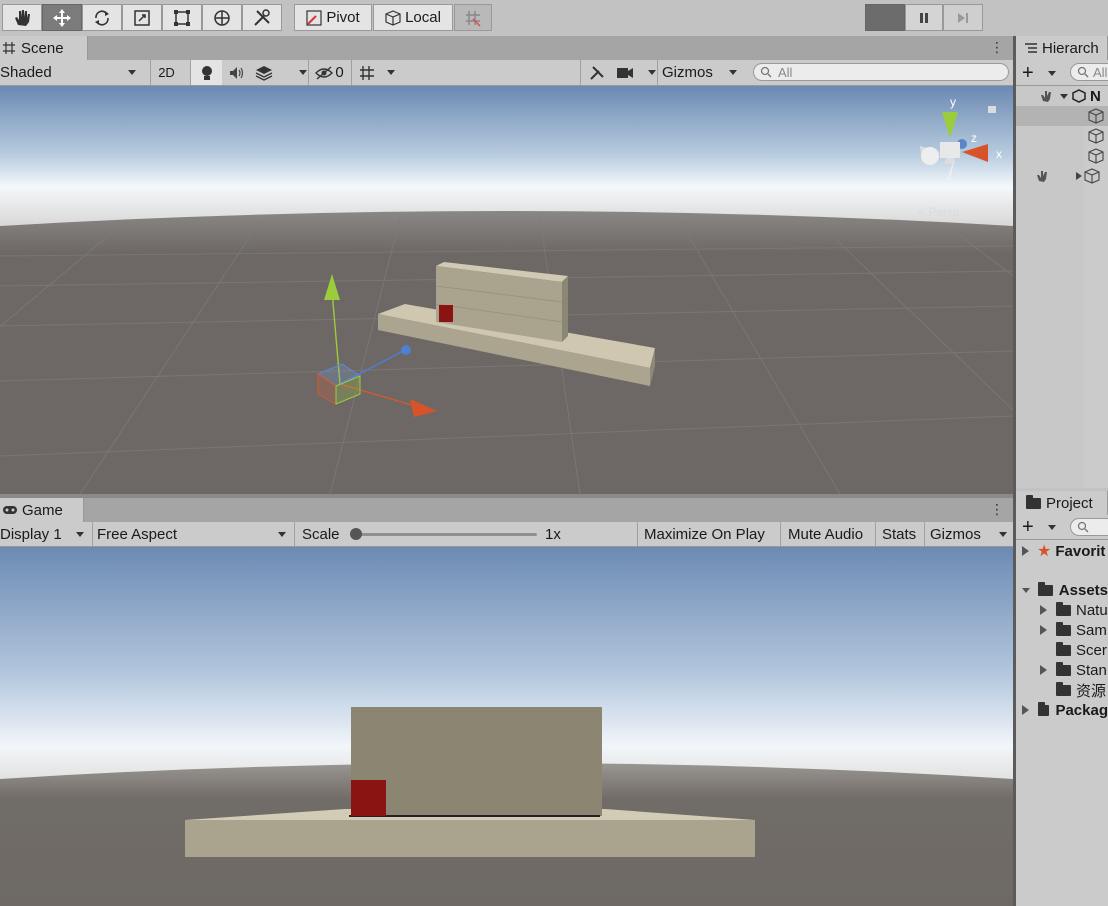 This screenshot has height=906, width=1108. What do you see at coordinates (939, 212) in the screenshot?
I see `persp-label: < Persp` at bounding box center [939, 212].